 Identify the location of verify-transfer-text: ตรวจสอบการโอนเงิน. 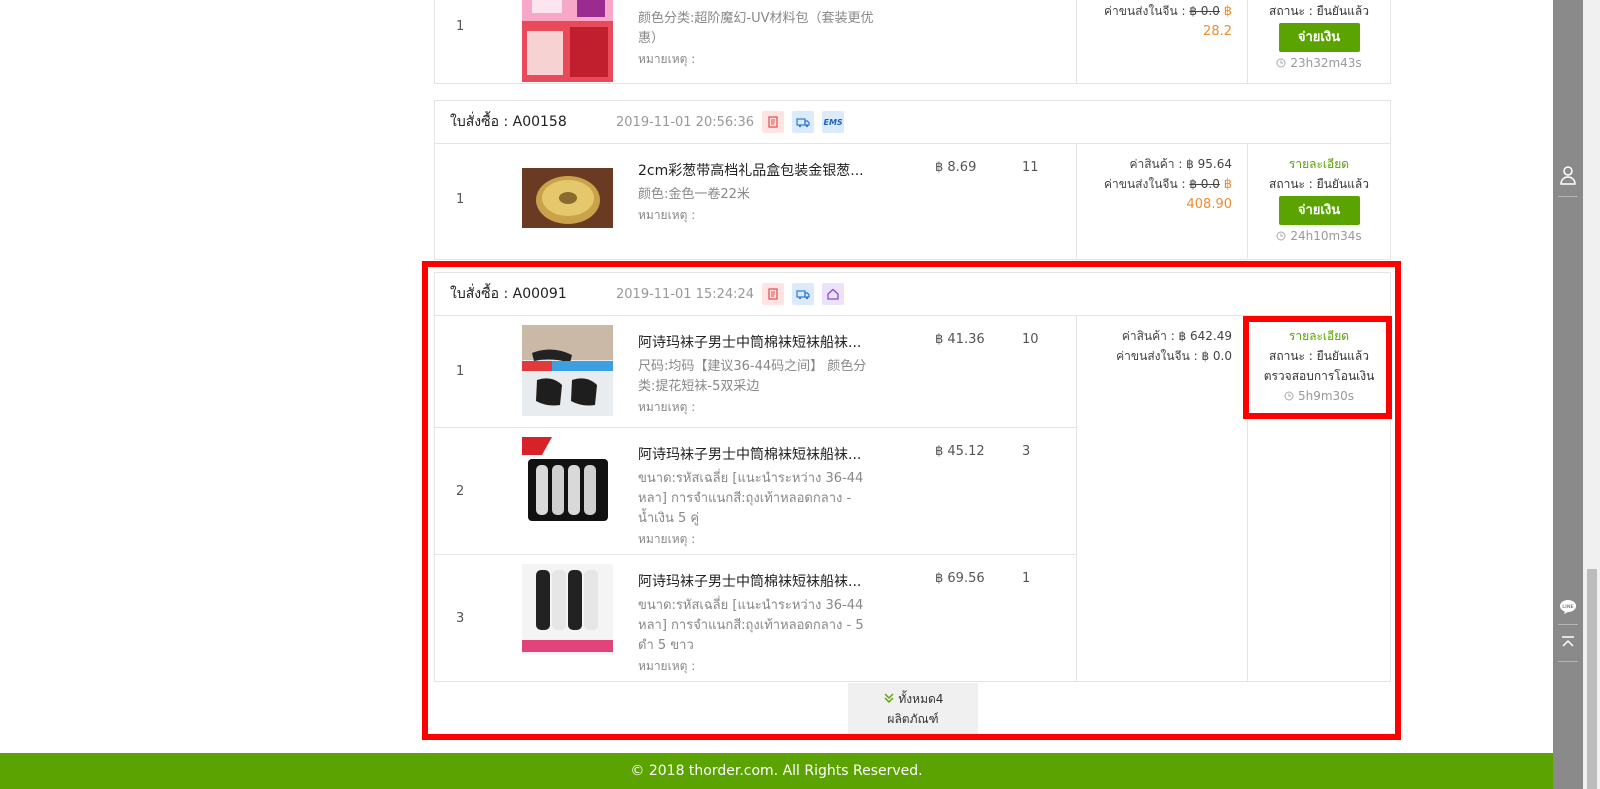
(1319, 376).